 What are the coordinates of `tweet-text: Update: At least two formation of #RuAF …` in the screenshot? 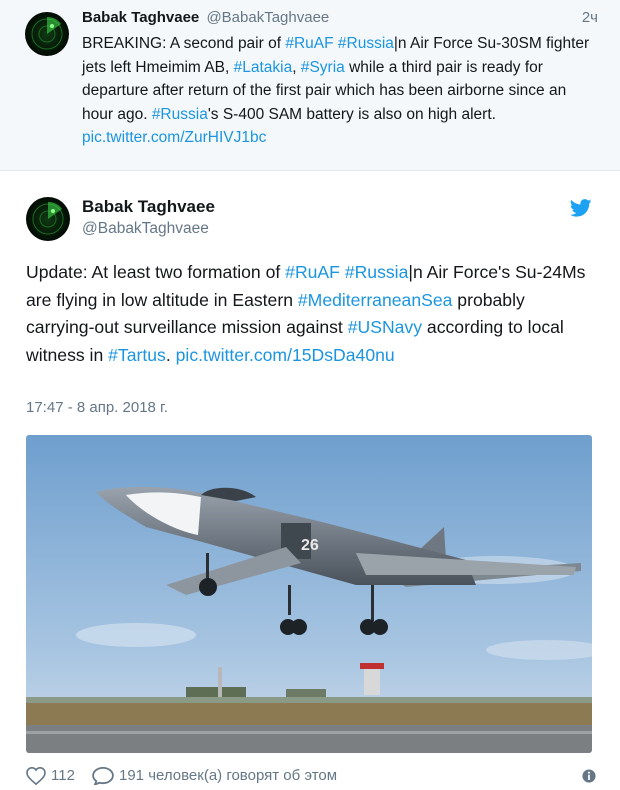 It's located at (311, 314).